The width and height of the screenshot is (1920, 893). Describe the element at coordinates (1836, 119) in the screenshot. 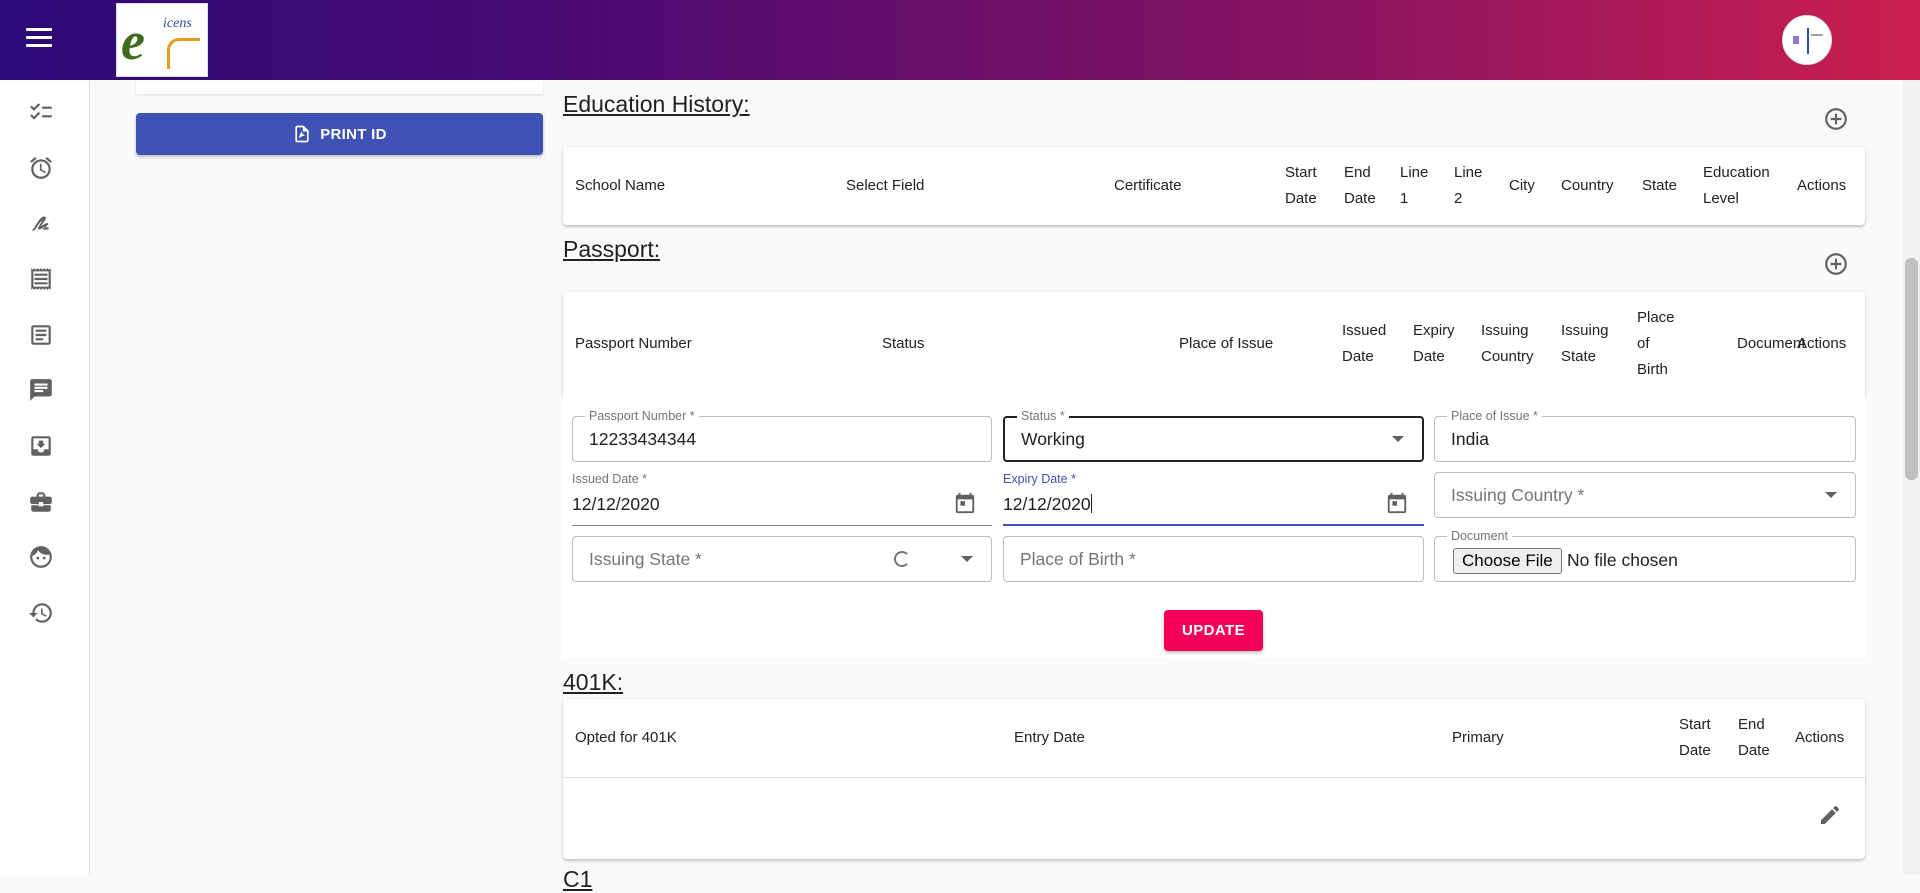

I see `add-education-icon` at that location.